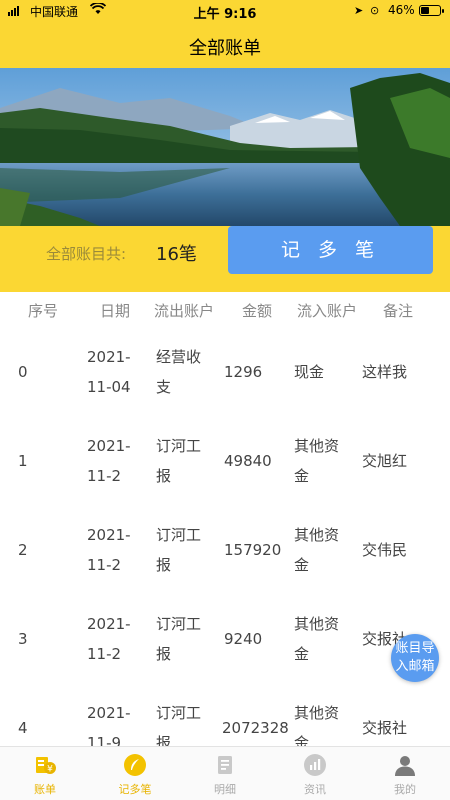 The image size is (450, 800). I want to click on table-header: 序号 日期 流出账户 金额 流入账户 备注, so click(225, 309).